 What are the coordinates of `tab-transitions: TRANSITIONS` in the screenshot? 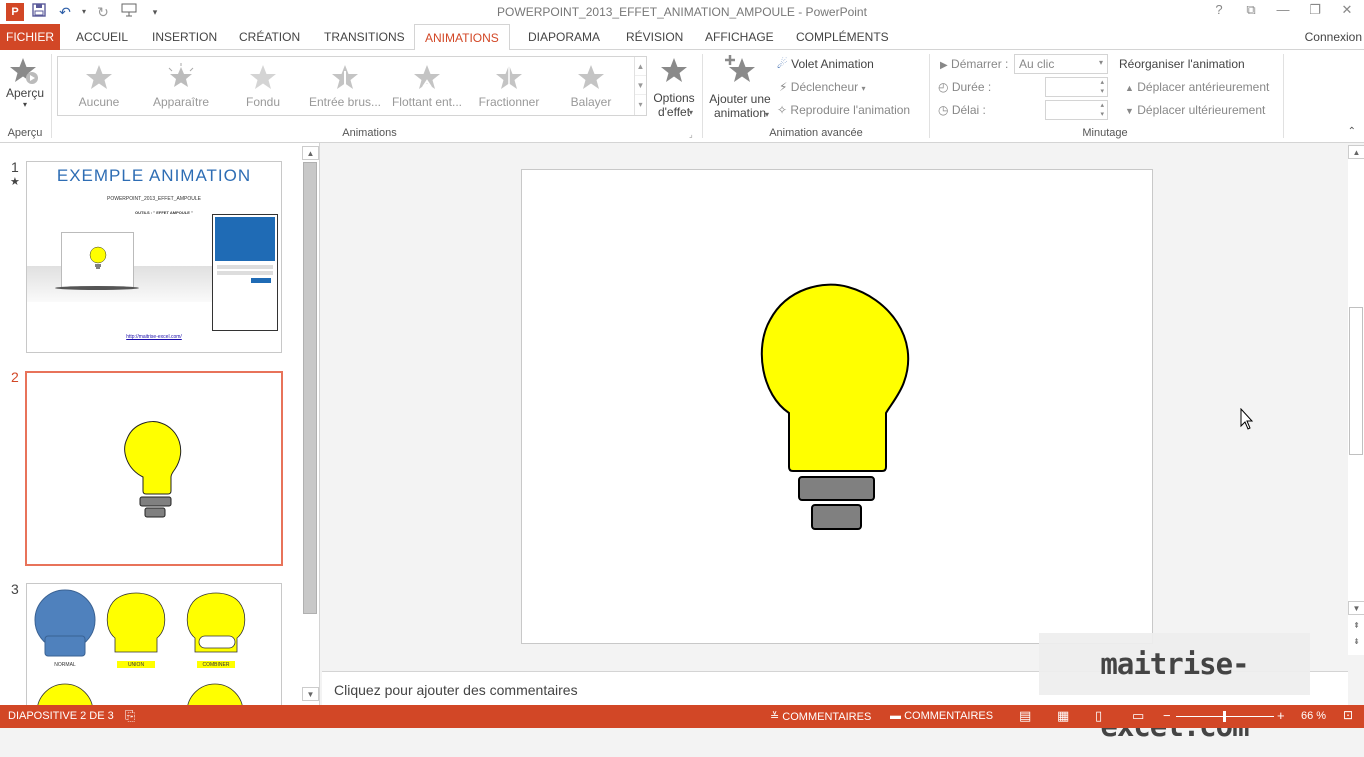 It's located at (364, 37).